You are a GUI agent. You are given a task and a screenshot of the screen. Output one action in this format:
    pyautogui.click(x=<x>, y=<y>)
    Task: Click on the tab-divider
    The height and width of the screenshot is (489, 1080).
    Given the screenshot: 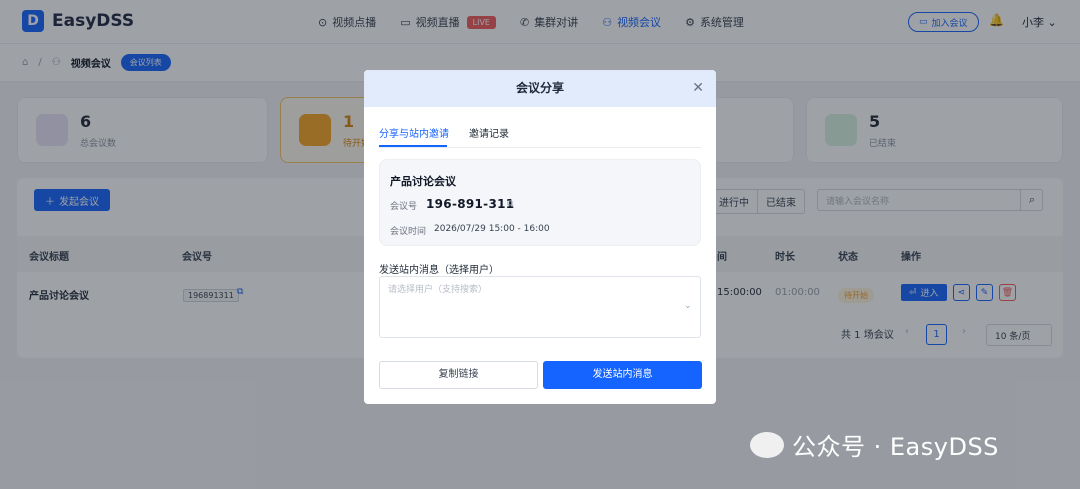 What is the action you would take?
    pyautogui.click(x=540, y=147)
    